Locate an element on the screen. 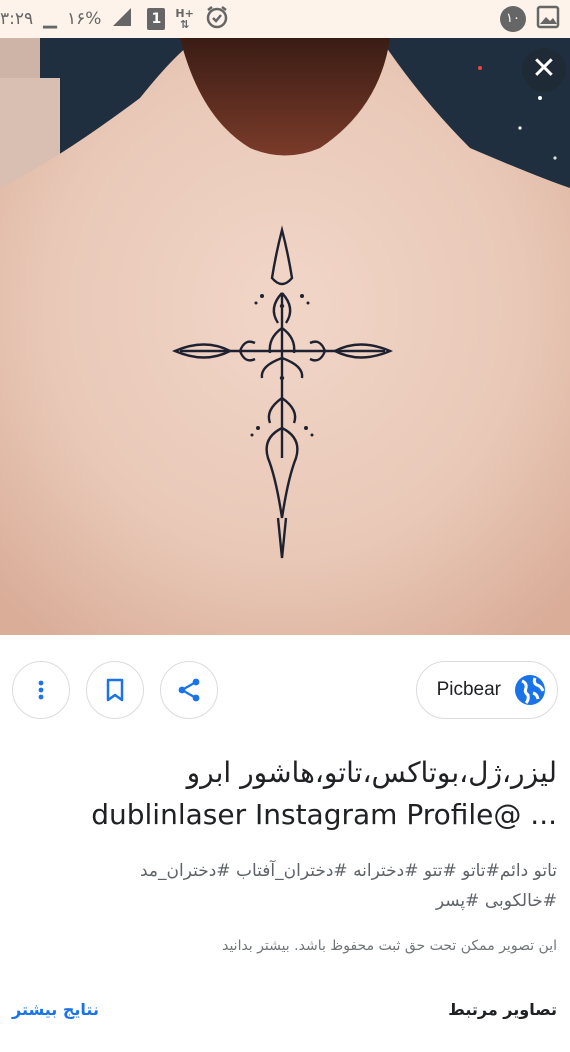 This screenshot has width=570, height=1052. notification-badge: ۱۰ is located at coordinates (513, 19).